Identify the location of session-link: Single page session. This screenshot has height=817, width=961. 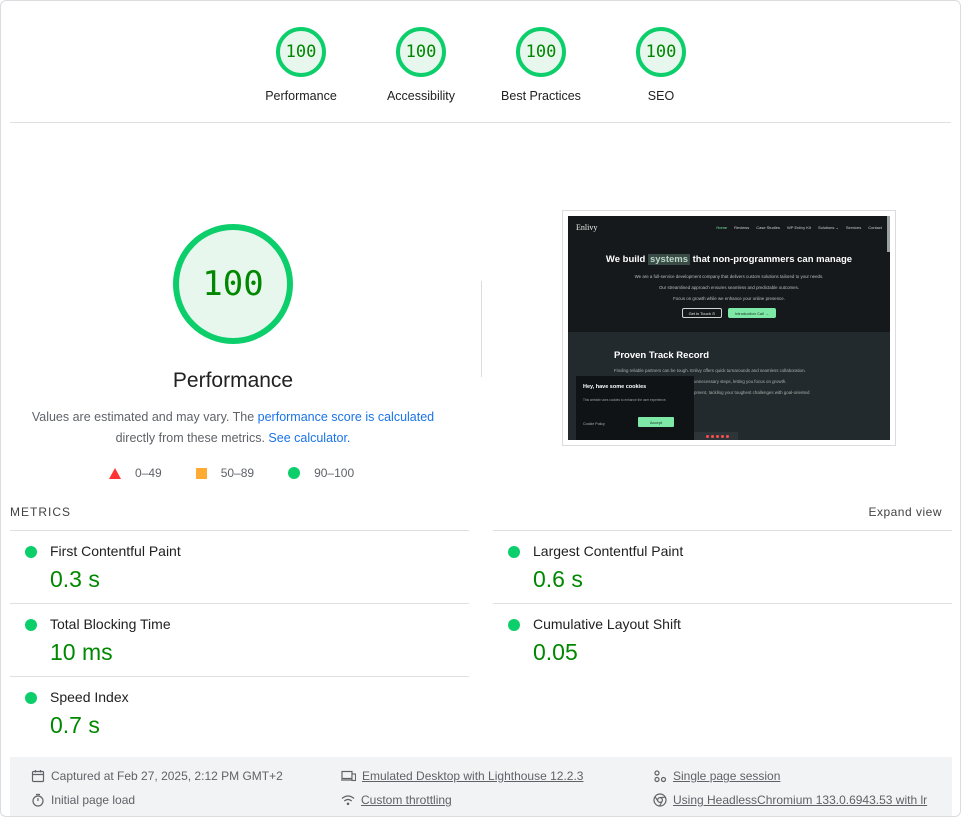
(726, 776).